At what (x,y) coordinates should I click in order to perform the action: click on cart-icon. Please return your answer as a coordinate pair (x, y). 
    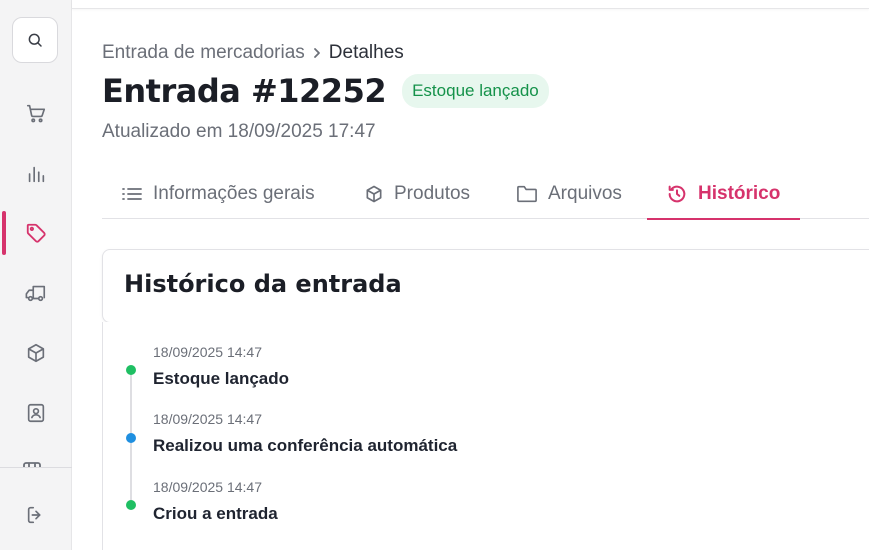
    Looking at the image, I should click on (36, 113).